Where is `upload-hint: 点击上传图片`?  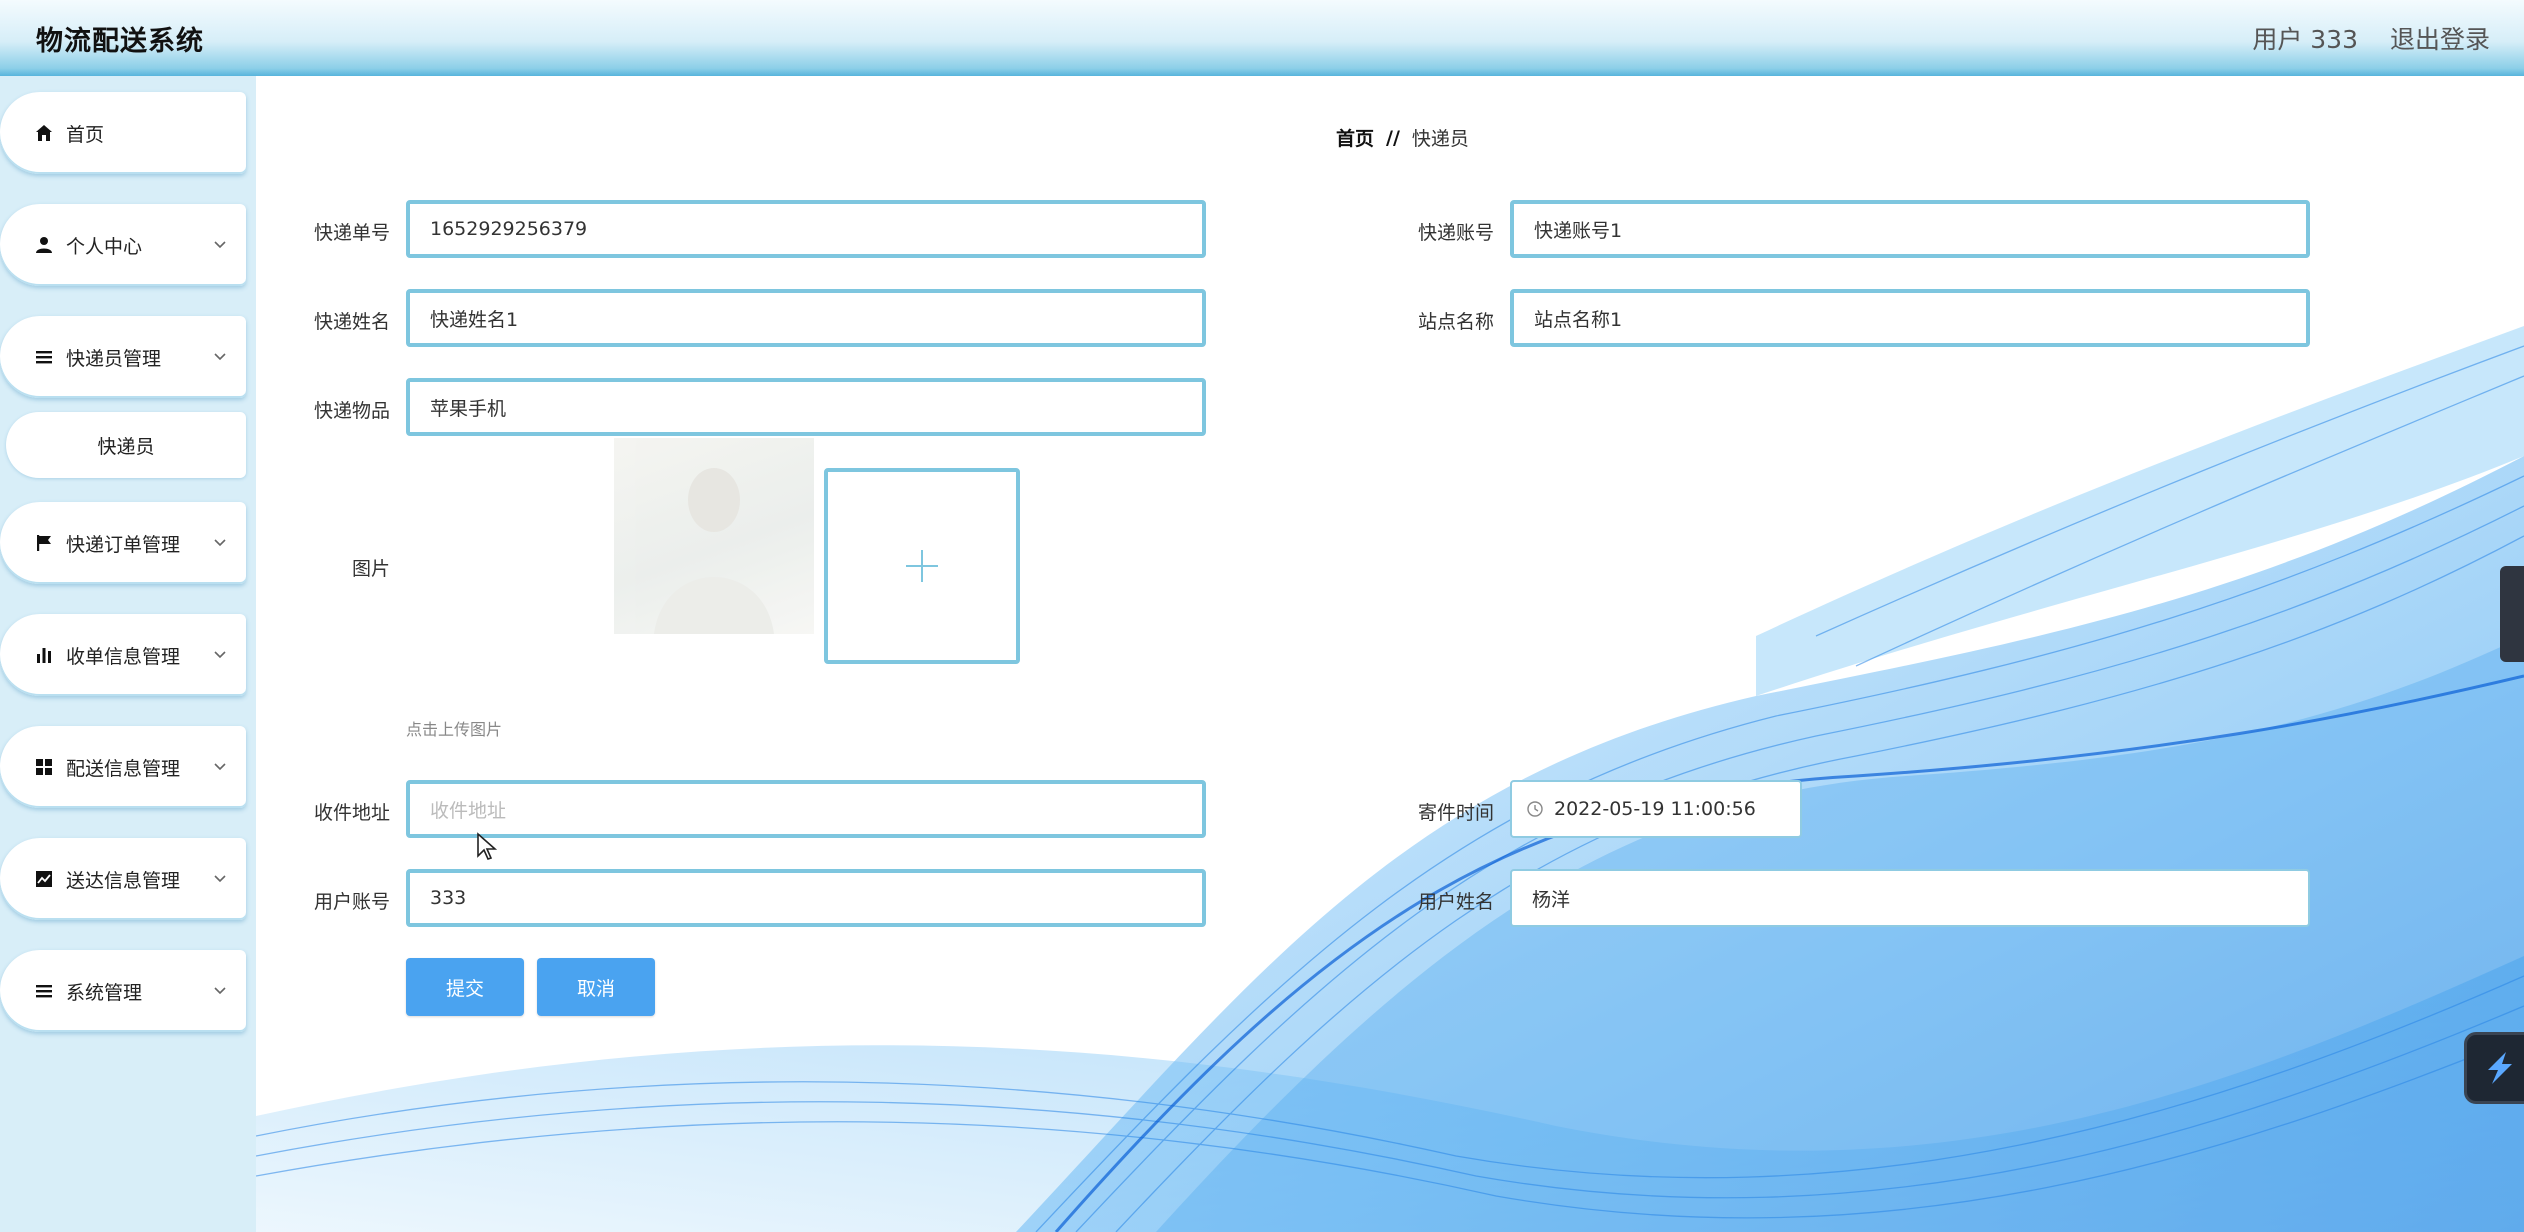
upload-hint: 点击上传图片 is located at coordinates (454, 729).